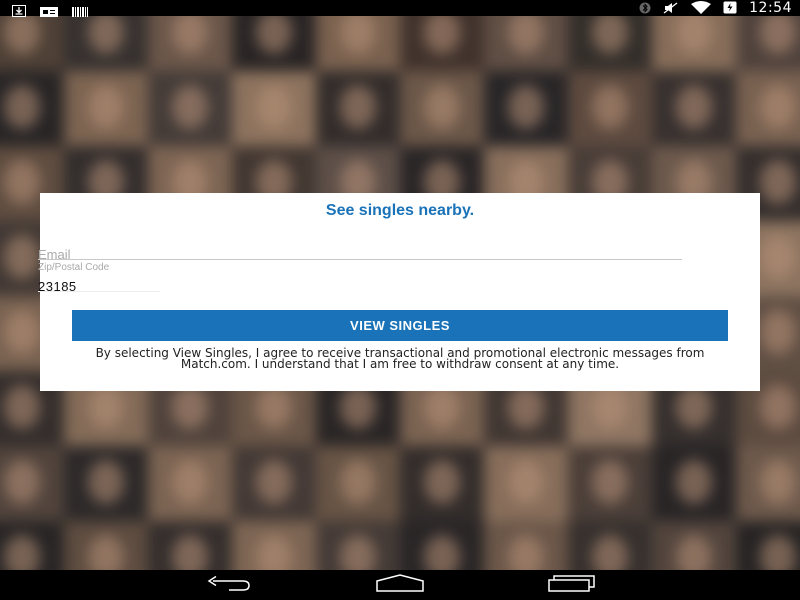  I want to click on home-icon, so click(400, 585).